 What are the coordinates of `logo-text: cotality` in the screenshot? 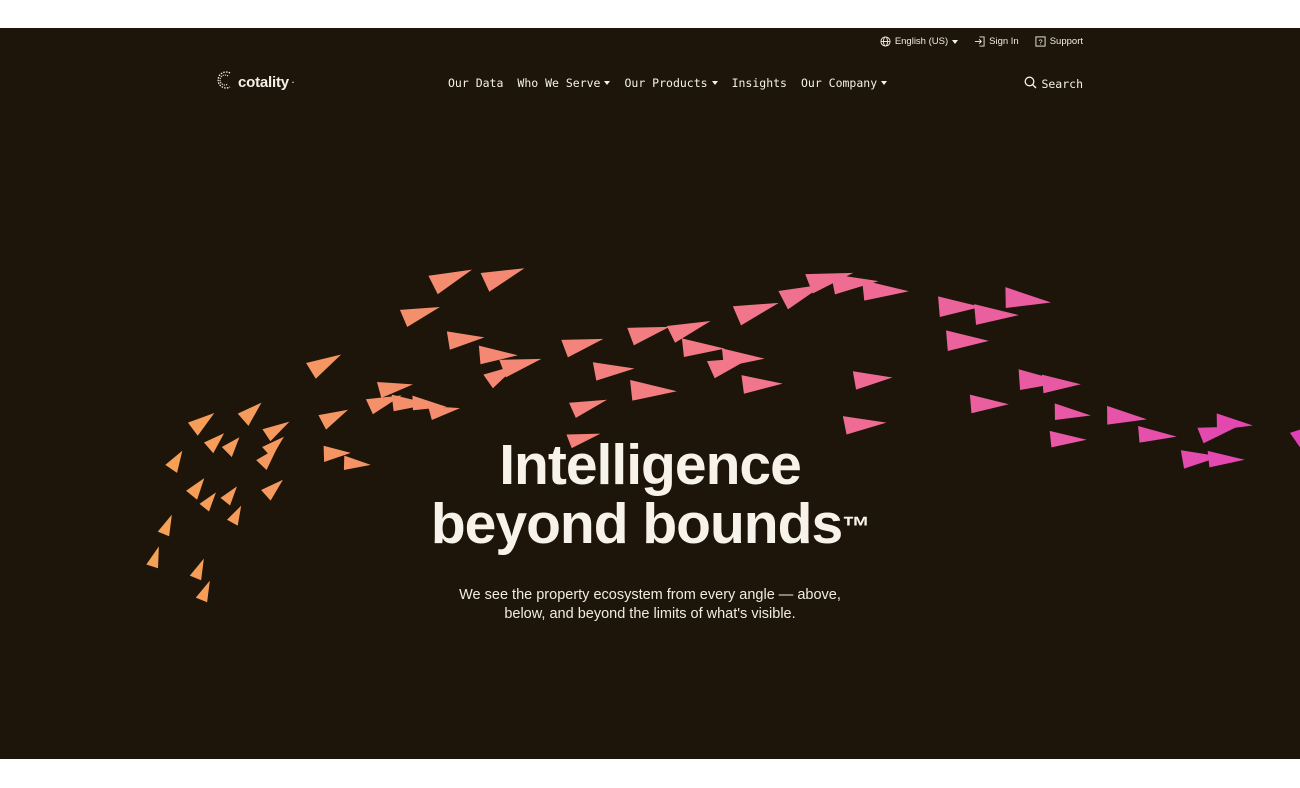 It's located at (263, 82).